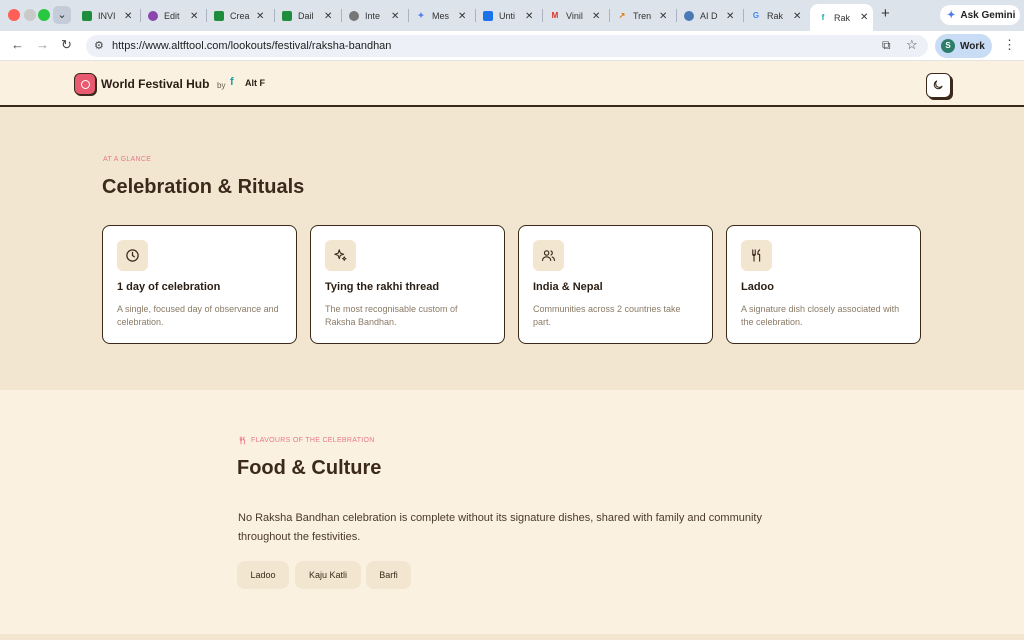 The image size is (1024, 640). I want to click on tab-edit: Edit ✕, so click(173, 16).